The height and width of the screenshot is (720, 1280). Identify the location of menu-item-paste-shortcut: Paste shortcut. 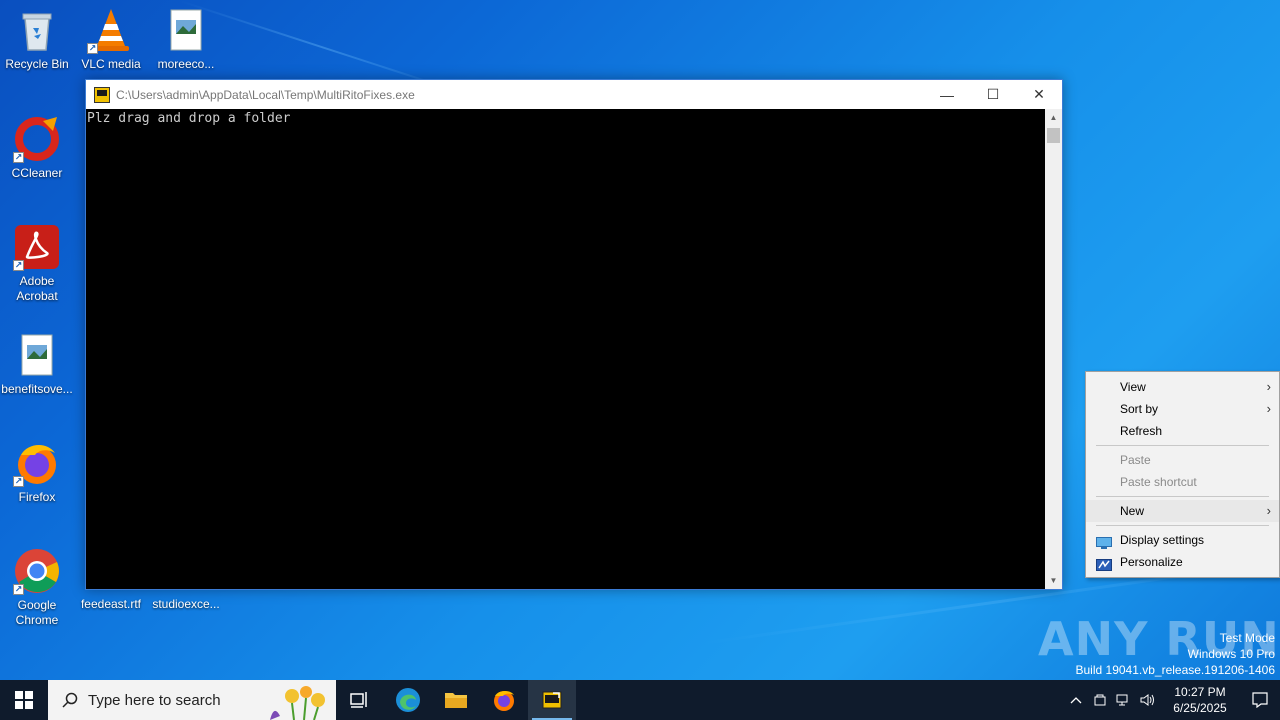
(1182, 482).